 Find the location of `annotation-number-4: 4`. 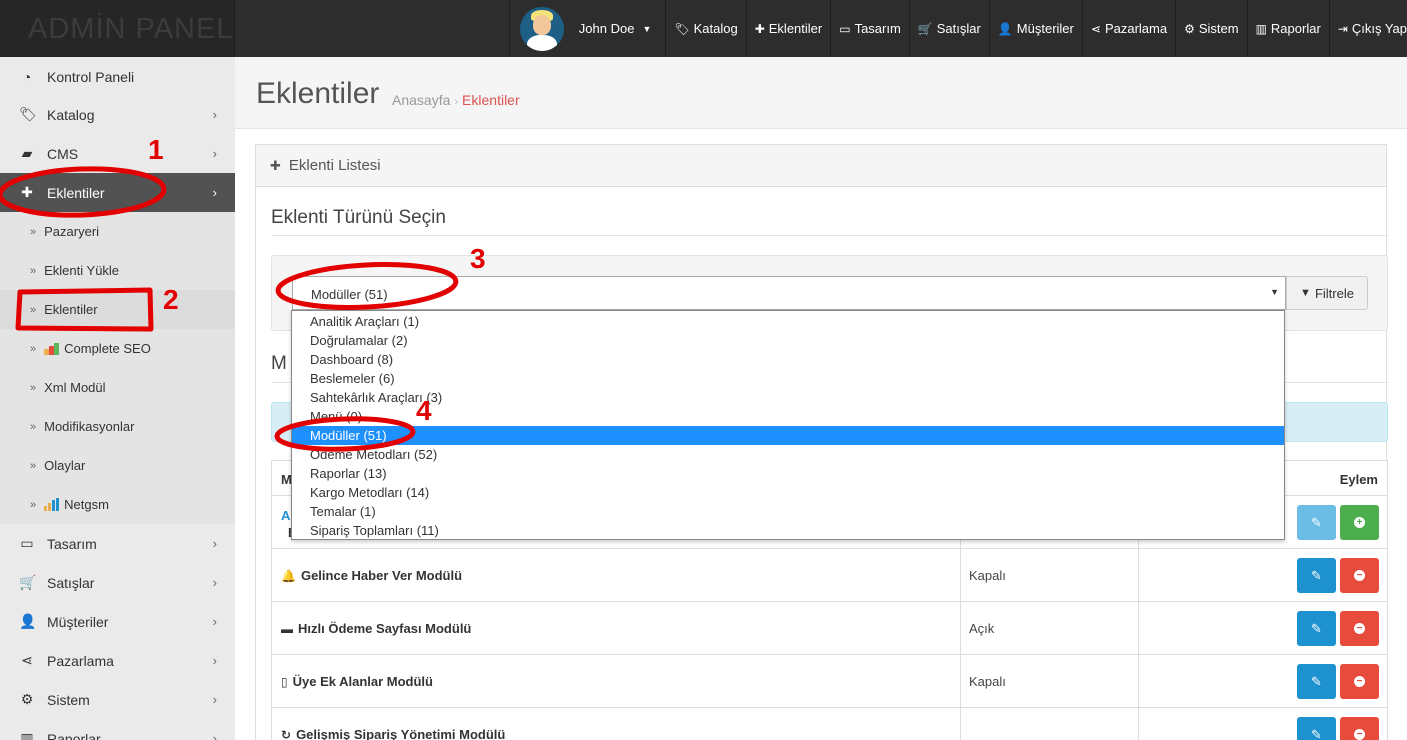

annotation-number-4: 4 is located at coordinates (424, 410).